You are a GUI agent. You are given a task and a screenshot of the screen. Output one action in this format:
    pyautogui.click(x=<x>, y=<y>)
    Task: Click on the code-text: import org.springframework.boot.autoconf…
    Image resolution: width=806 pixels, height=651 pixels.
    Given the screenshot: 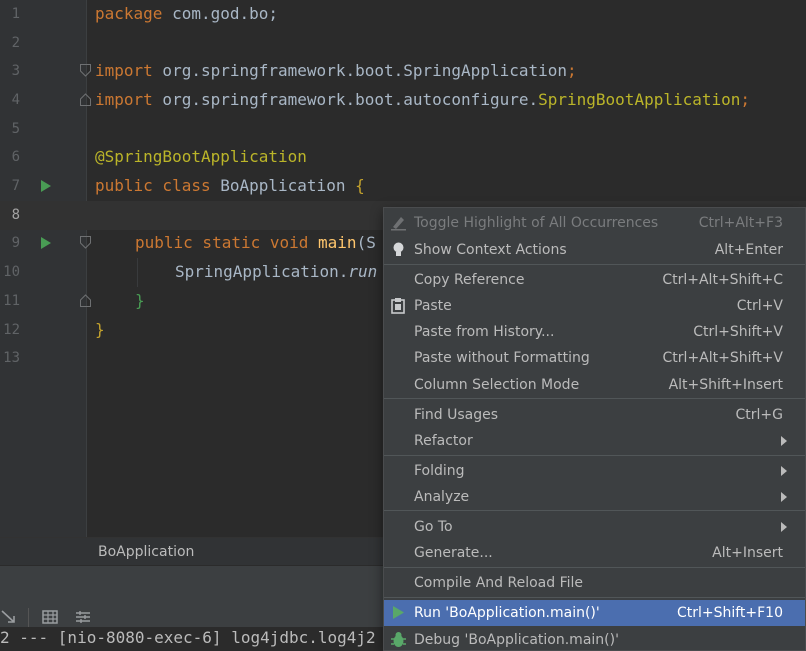 What is the action you would take?
    pyautogui.click(x=422, y=100)
    